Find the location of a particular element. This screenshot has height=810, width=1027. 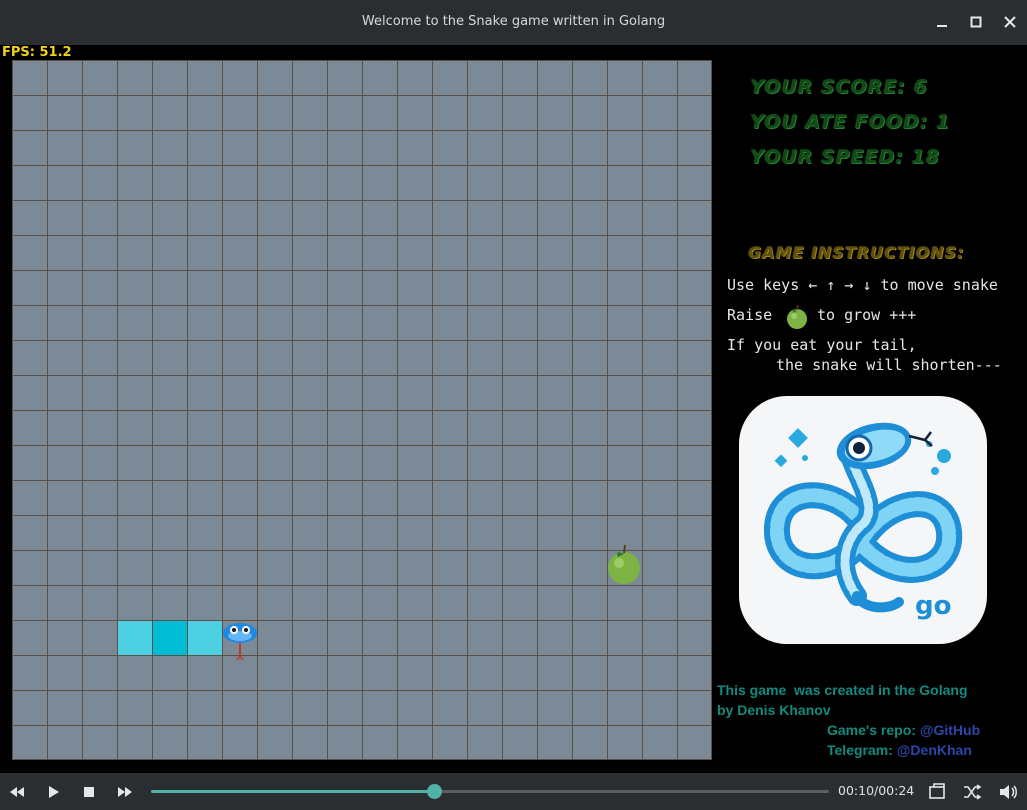

playback-time: 00:10/00:24 is located at coordinates (876, 790).